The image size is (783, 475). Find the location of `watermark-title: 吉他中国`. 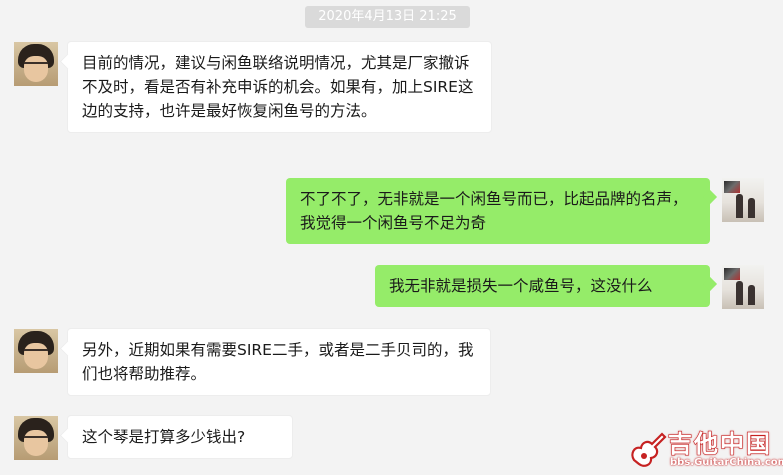

watermark-title: 吉他中国 is located at coordinates (719, 443).